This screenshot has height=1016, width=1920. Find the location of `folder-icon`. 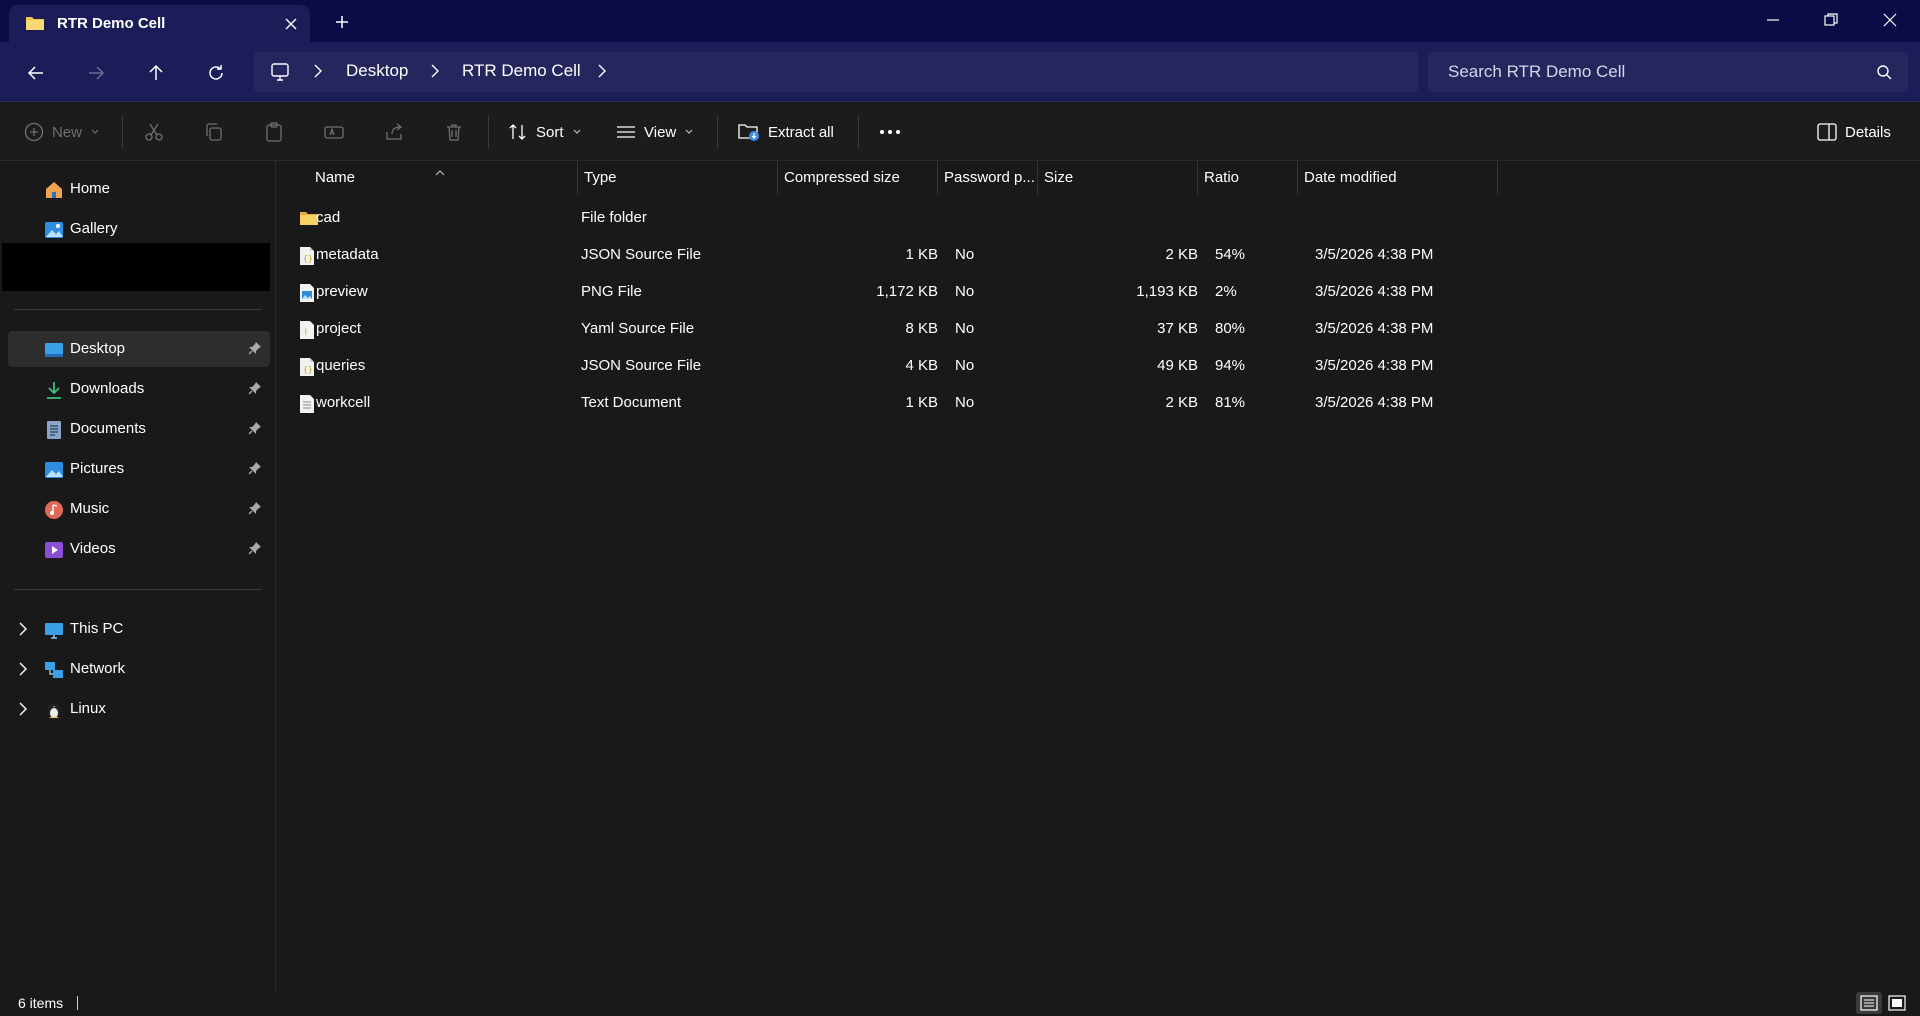

folder-icon is located at coordinates (35, 23).